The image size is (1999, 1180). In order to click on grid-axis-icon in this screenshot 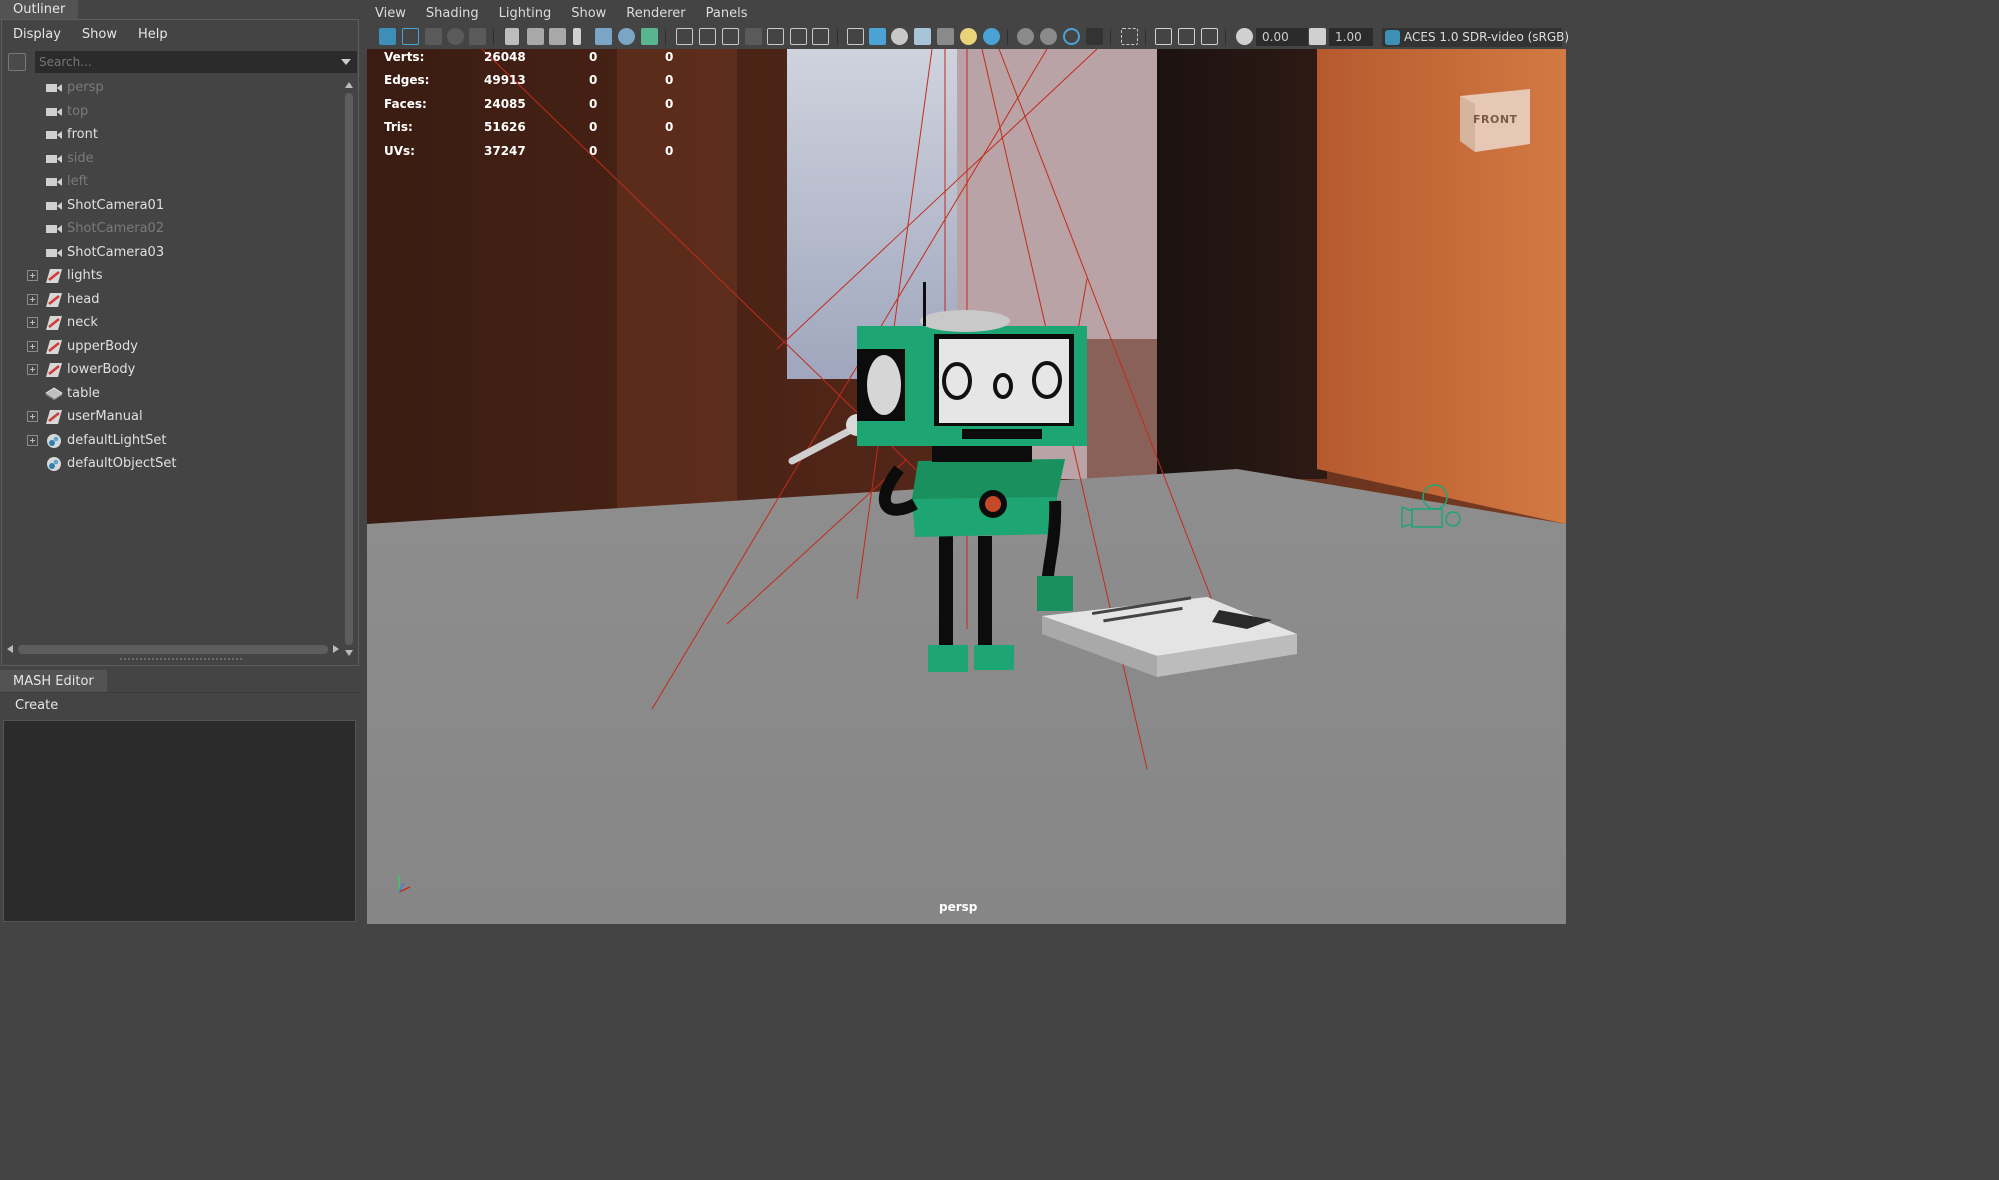, I will do `click(603, 36)`.